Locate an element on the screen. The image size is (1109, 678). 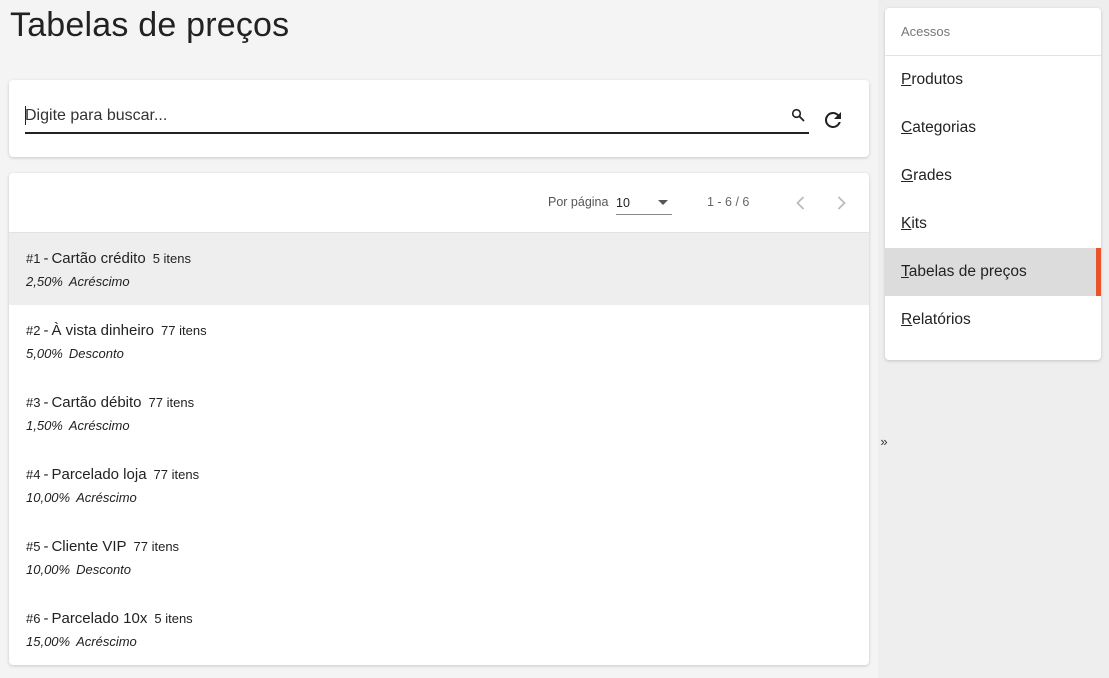
per-page-value: 10 is located at coordinates (623, 203).